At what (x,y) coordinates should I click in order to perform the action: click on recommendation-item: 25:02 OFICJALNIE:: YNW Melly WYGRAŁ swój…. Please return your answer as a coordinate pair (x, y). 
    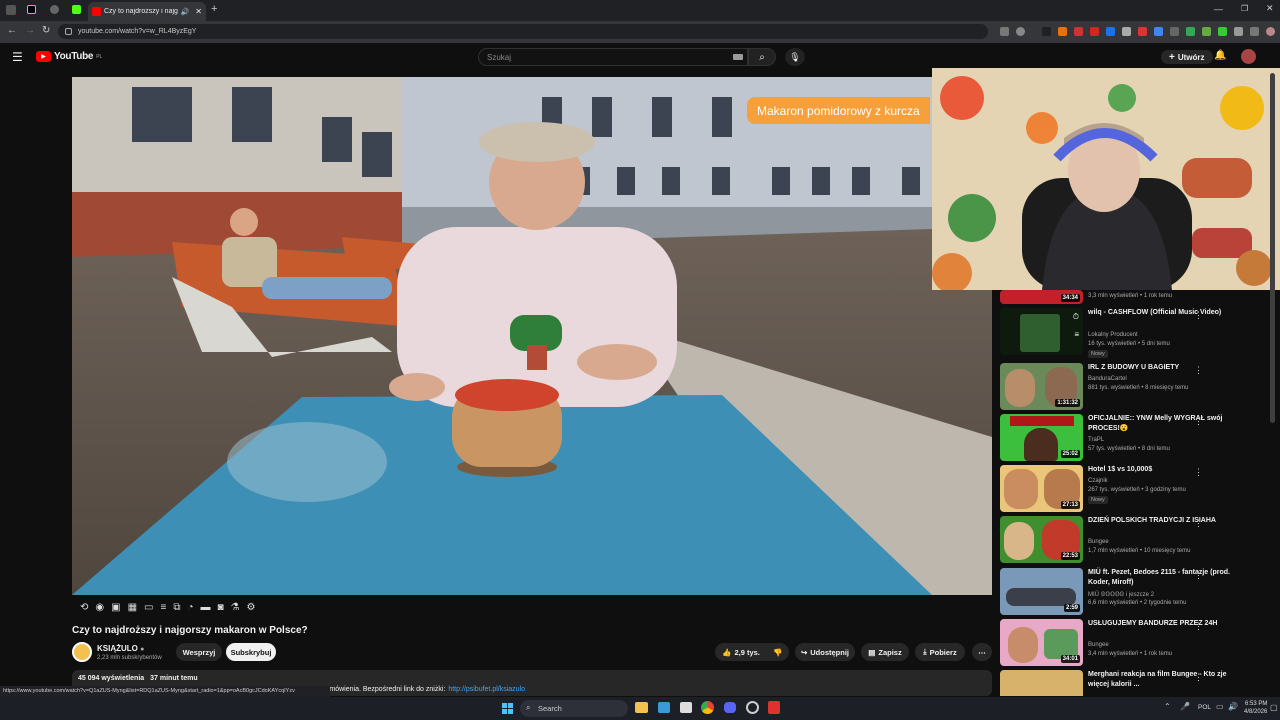
    Looking at the image, I should click on (1127, 439).